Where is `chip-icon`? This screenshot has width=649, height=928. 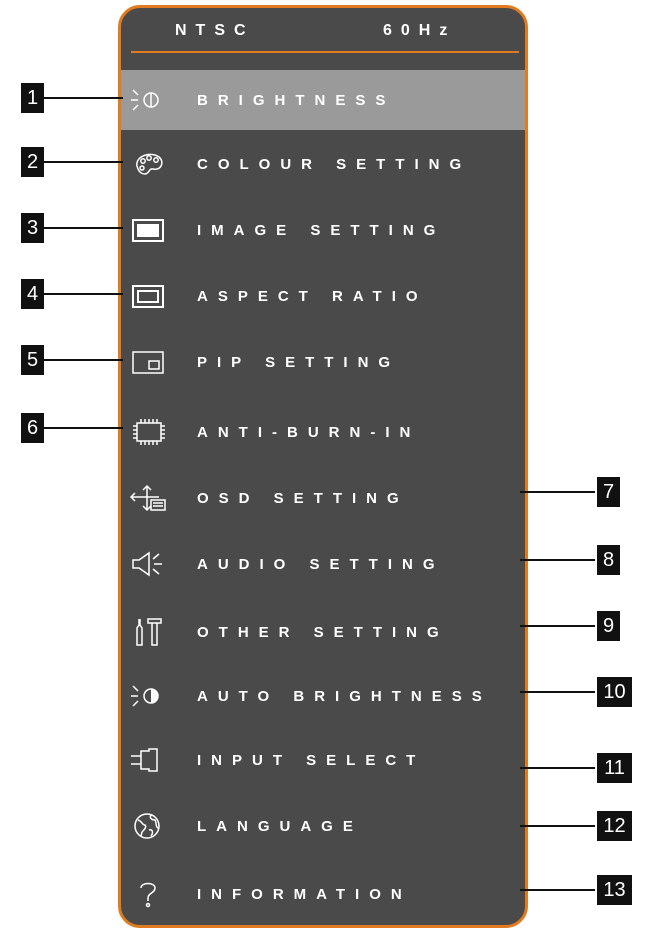 chip-icon is located at coordinates (149, 432).